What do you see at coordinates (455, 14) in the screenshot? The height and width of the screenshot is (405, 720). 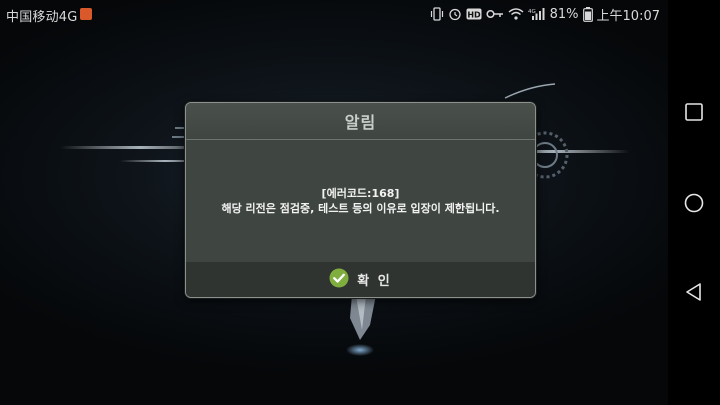 I see `alarm-icon` at bounding box center [455, 14].